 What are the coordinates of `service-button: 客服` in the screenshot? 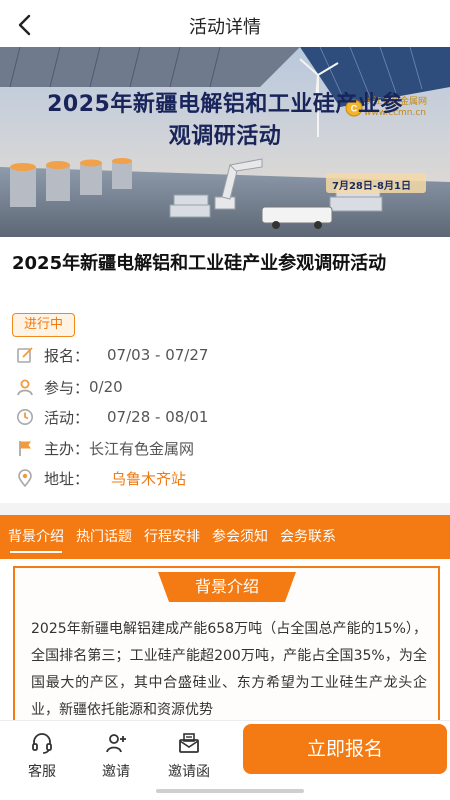 It's located at (42, 755).